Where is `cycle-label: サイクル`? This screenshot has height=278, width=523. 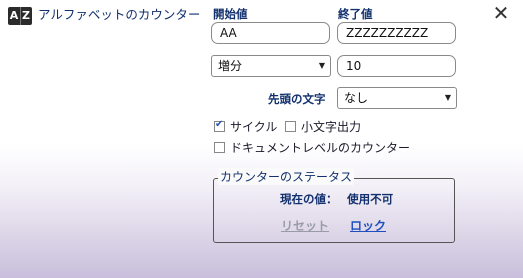
cycle-label: サイクル is located at coordinates (254, 127).